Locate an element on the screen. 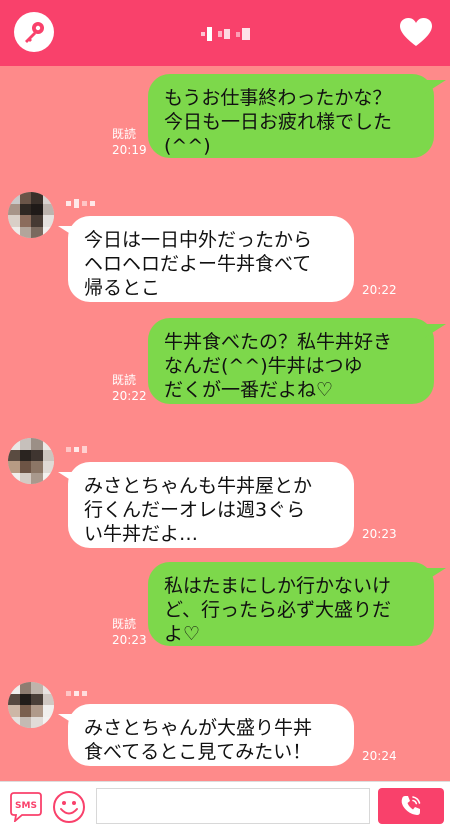 Image resolution: width=450 pixels, height=831 pixels. call-button is located at coordinates (411, 806).